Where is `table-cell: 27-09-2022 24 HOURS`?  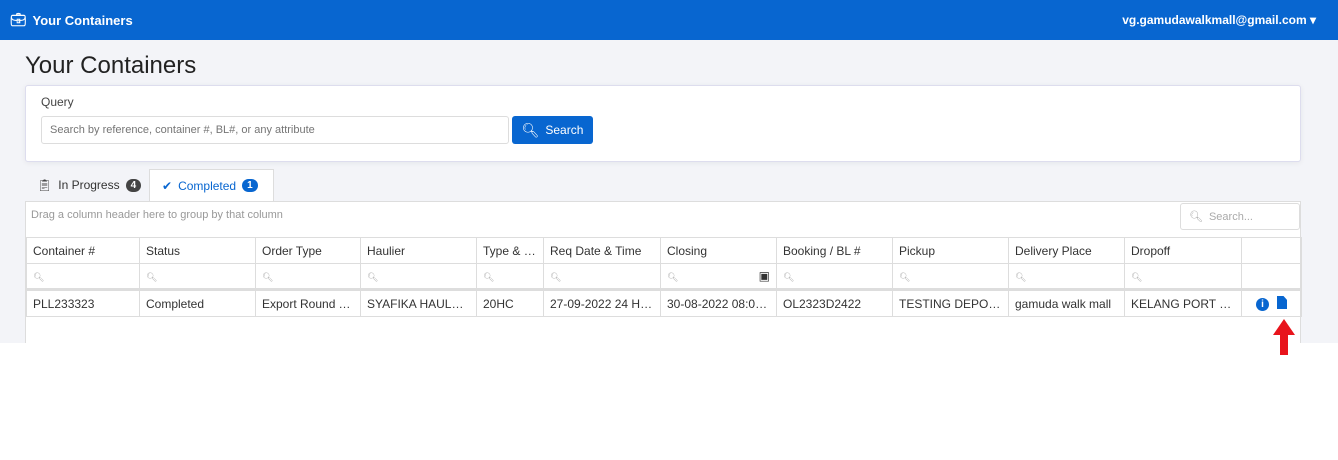
table-cell: 27-09-2022 24 HOURS is located at coordinates (602, 302).